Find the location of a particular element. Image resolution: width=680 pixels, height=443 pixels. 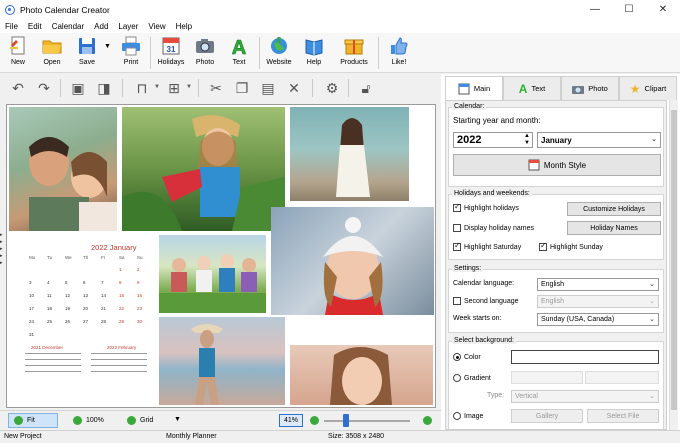

holidays-group-title: Holidays and weekends: is located at coordinates (492, 193).